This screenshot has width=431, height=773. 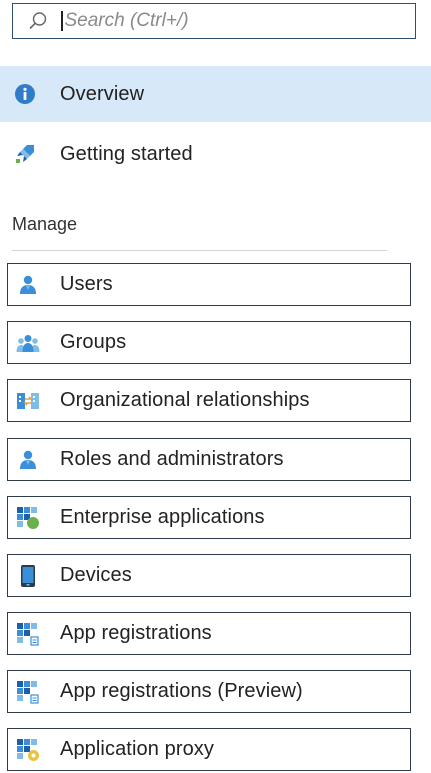 What do you see at coordinates (209, 575) in the screenshot?
I see `sidebar-item-devices: Devices` at bounding box center [209, 575].